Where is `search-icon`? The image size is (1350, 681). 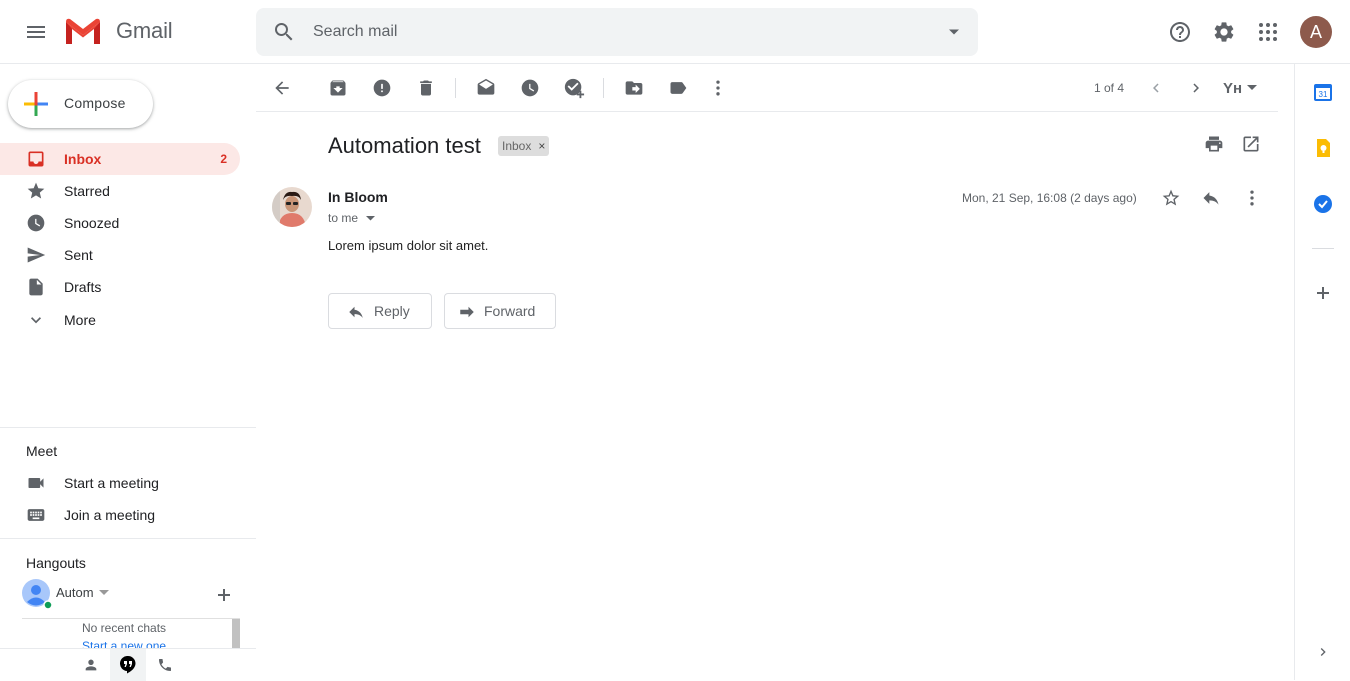
search-icon is located at coordinates (284, 32).